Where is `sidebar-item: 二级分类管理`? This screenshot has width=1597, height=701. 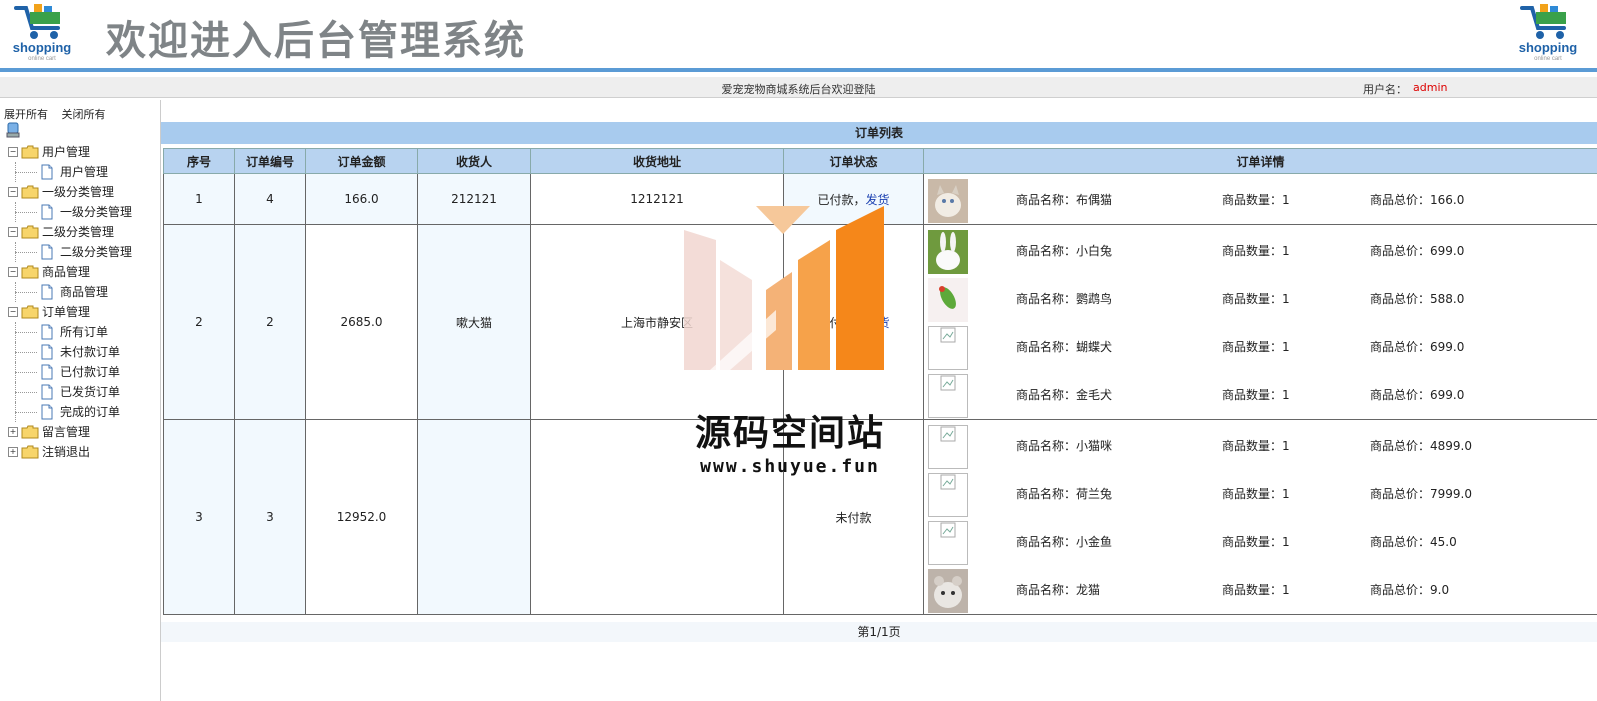
sidebar-item: 二级分类管理 is located at coordinates (79, 252).